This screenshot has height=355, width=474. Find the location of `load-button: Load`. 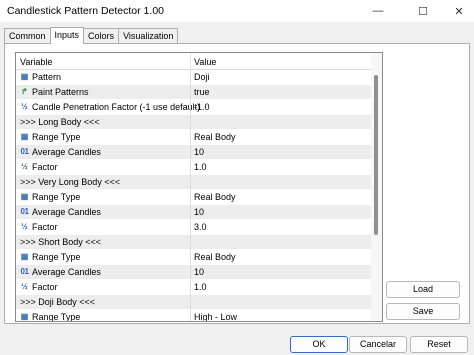

load-button: Load is located at coordinates (423, 289).